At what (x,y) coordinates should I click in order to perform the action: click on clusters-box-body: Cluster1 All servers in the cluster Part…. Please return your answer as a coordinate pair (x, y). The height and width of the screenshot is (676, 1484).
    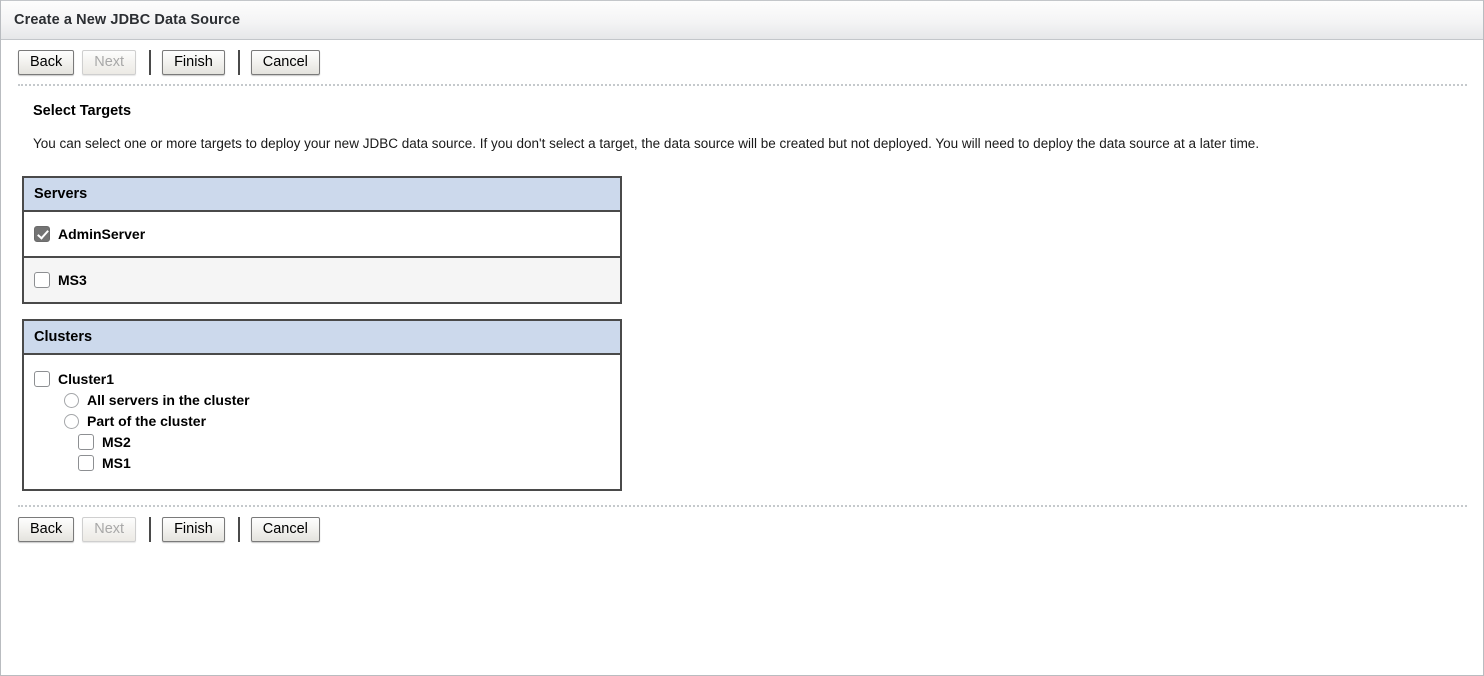
    Looking at the image, I should click on (322, 422).